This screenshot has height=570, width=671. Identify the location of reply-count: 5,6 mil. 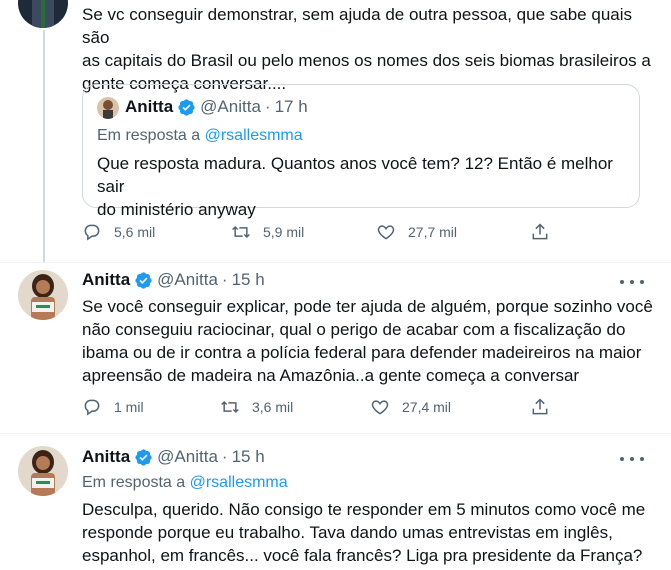
(135, 232).